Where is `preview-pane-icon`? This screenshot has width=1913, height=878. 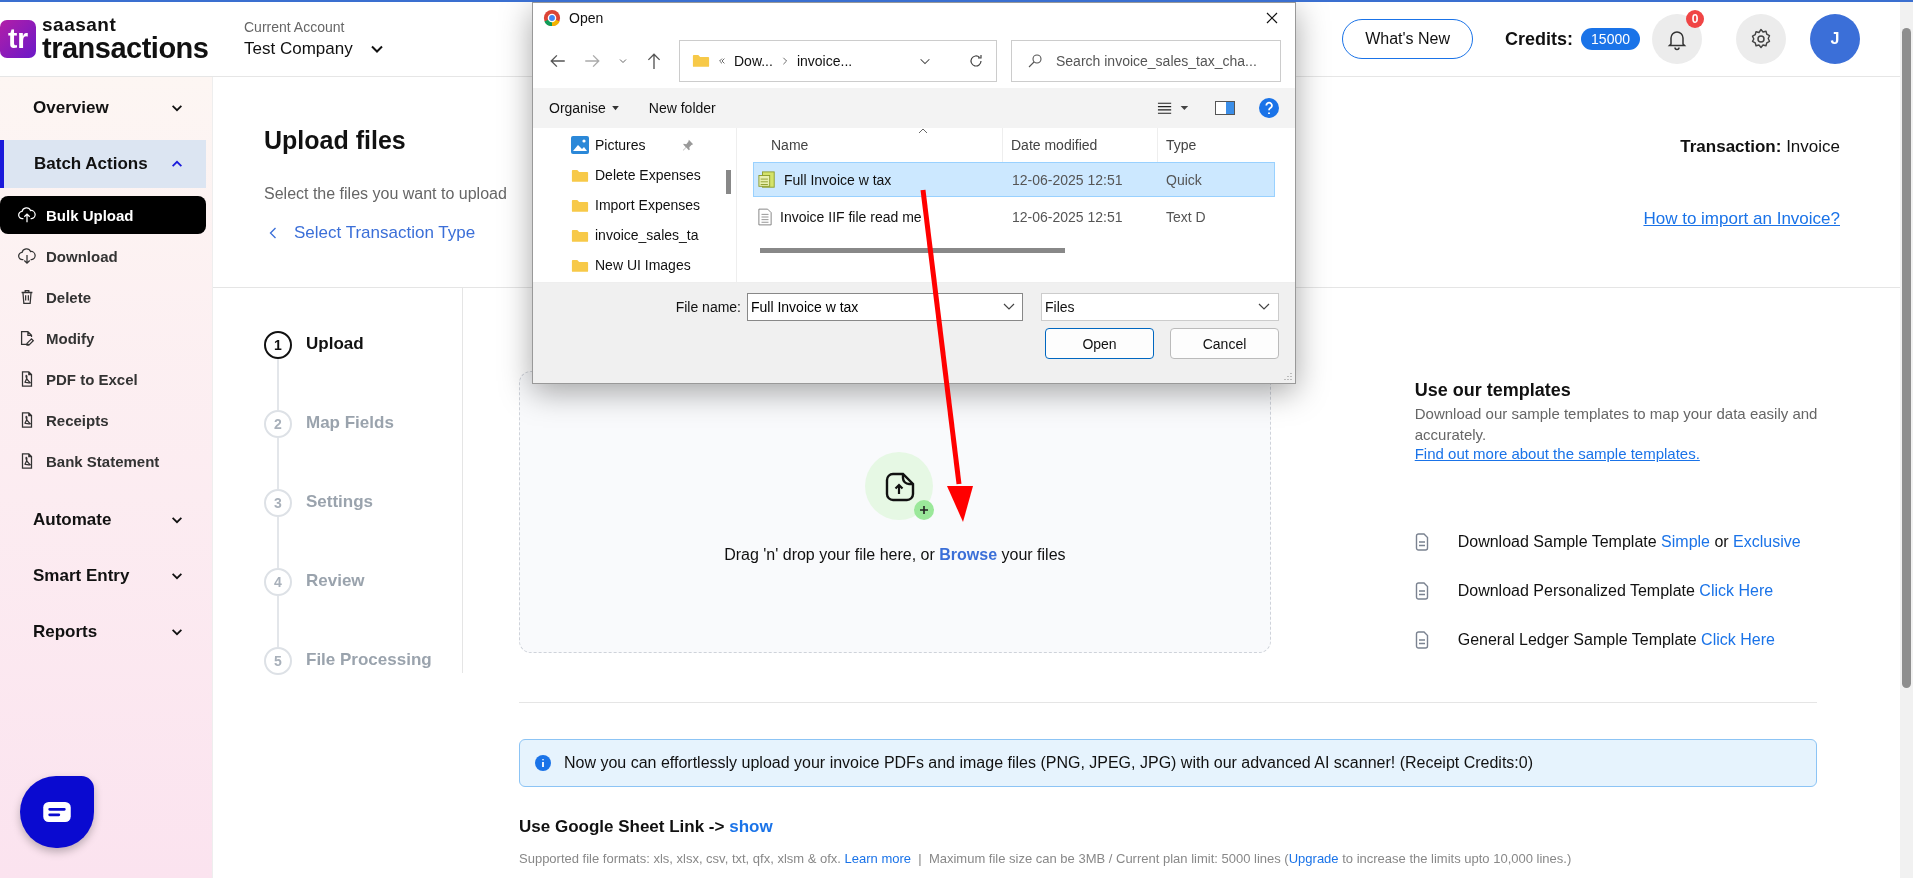 preview-pane-icon is located at coordinates (1225, 108).